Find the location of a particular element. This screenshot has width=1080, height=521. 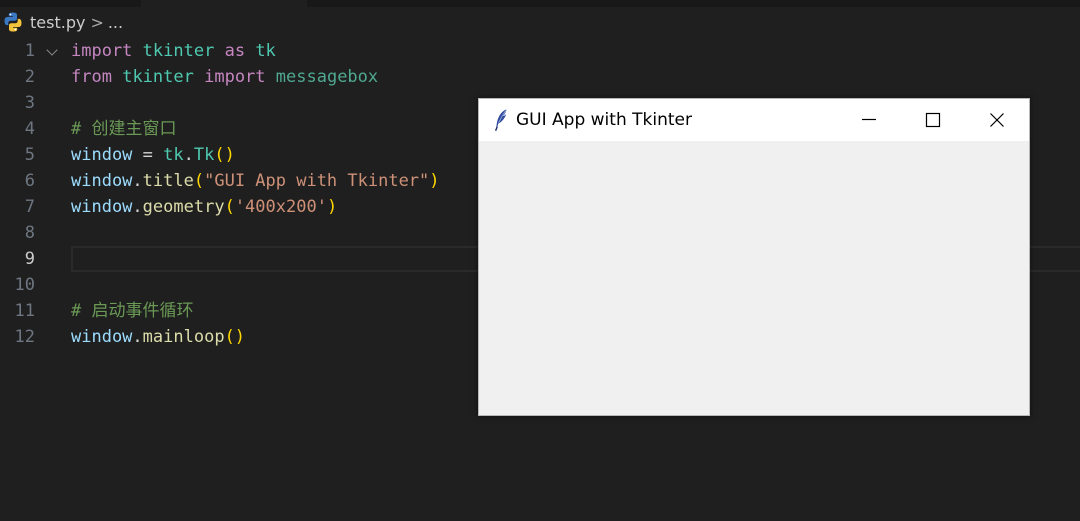

line-number: 11 is located at coordinates (24, 311).